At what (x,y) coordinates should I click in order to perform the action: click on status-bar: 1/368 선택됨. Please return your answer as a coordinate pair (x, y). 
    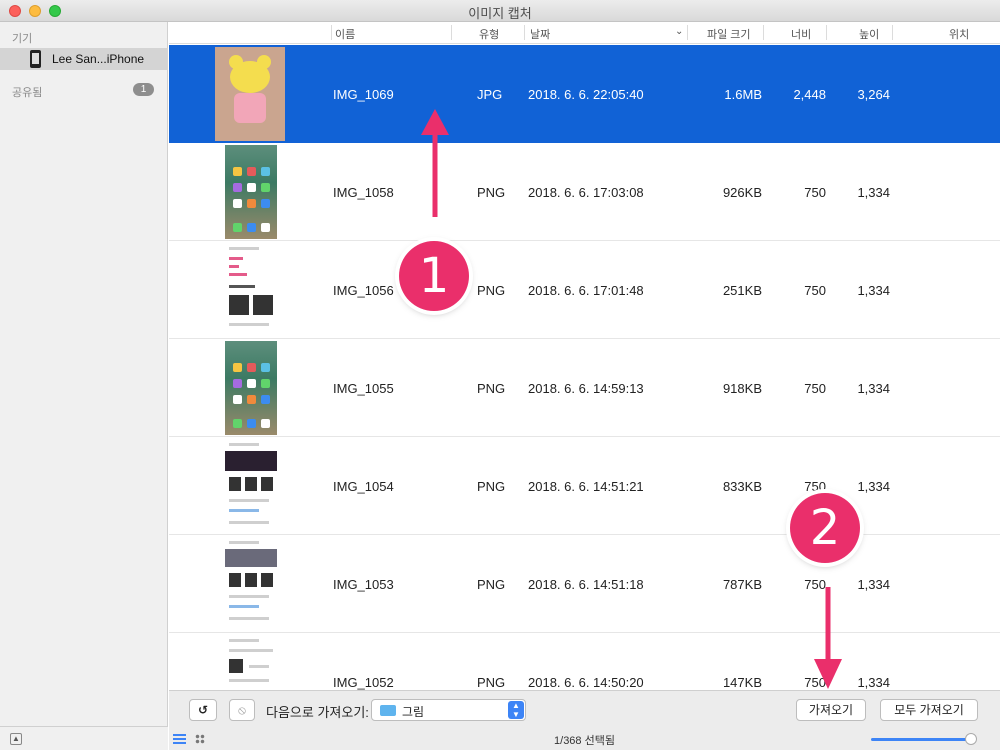
    Looking at the image, I should click on (584, 739).